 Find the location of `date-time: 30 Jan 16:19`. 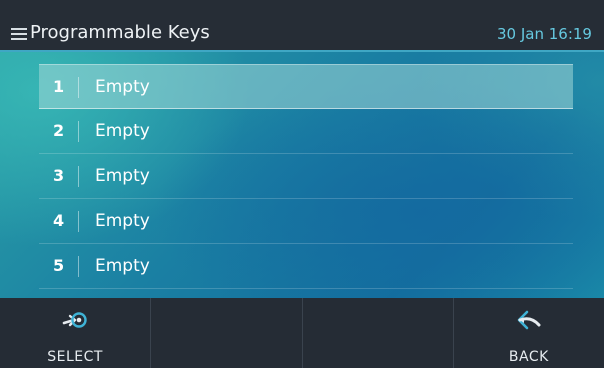

date-time: 30 Jan 16:19 is located at coordinates (544, 34).